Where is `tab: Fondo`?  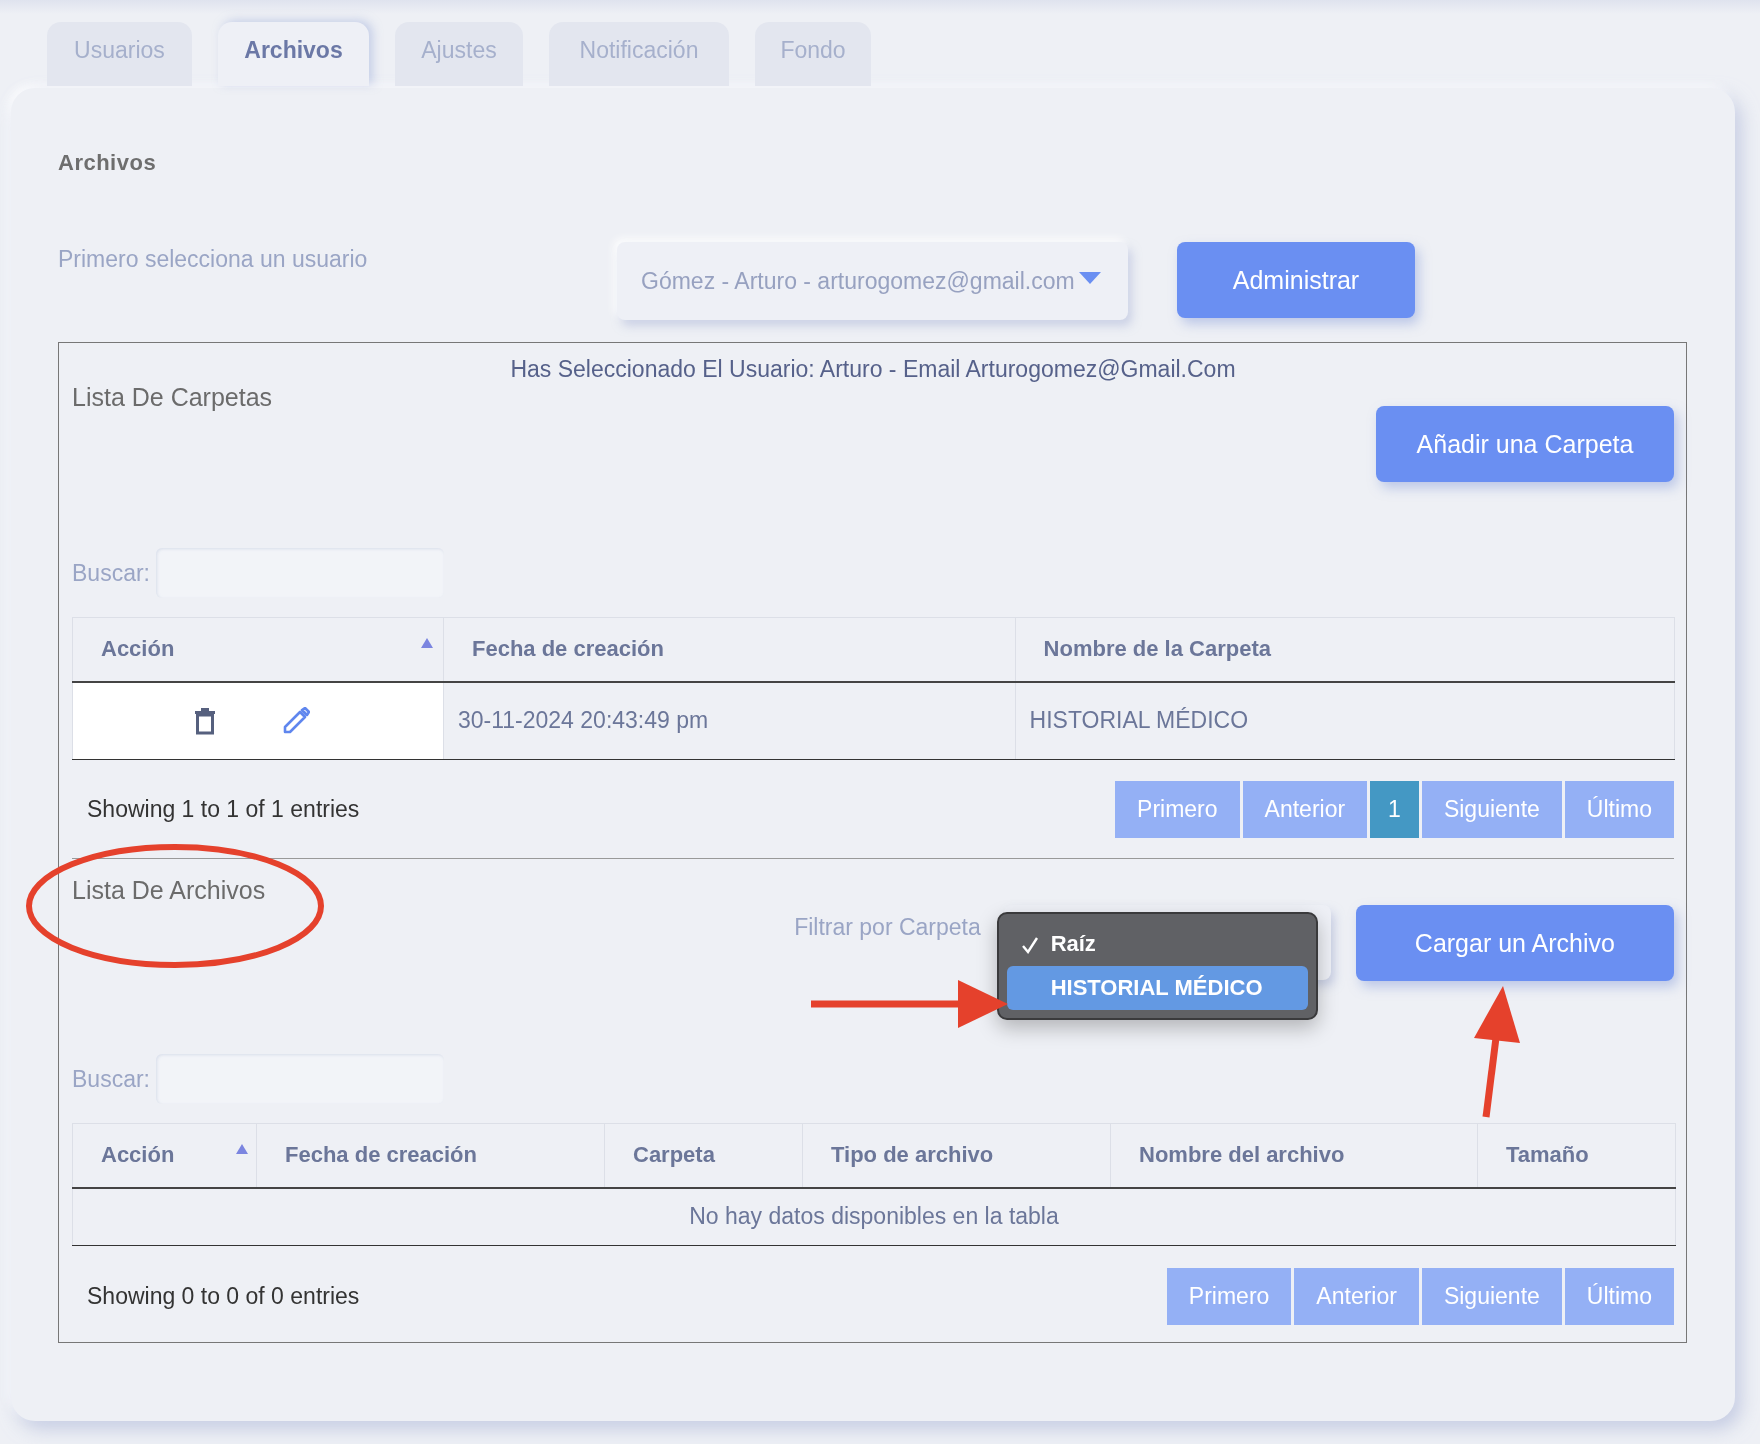 tab: Fondo is located at coordinates (813, 54).